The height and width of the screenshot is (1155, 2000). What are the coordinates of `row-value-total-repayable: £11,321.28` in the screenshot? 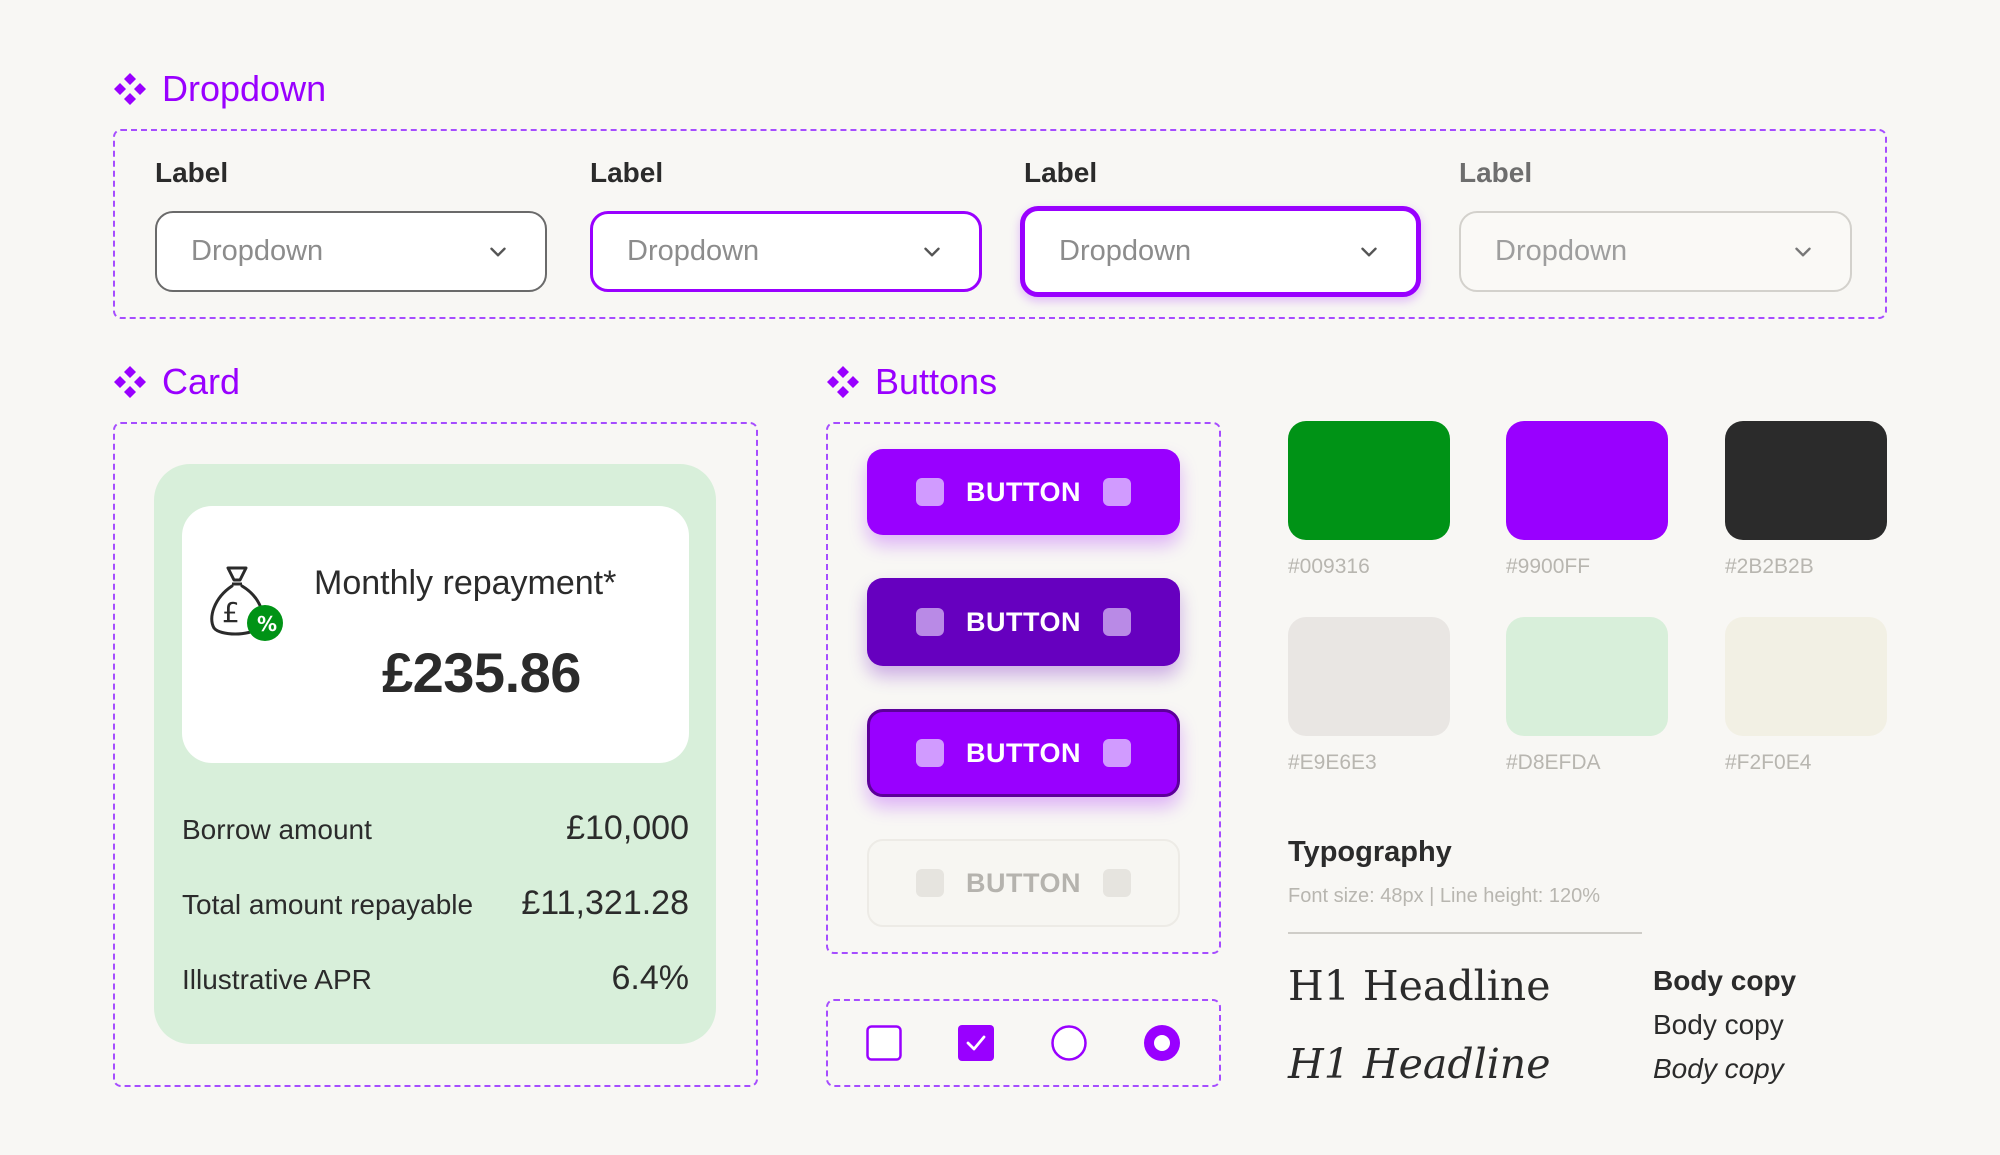 It's located at (605, 903).